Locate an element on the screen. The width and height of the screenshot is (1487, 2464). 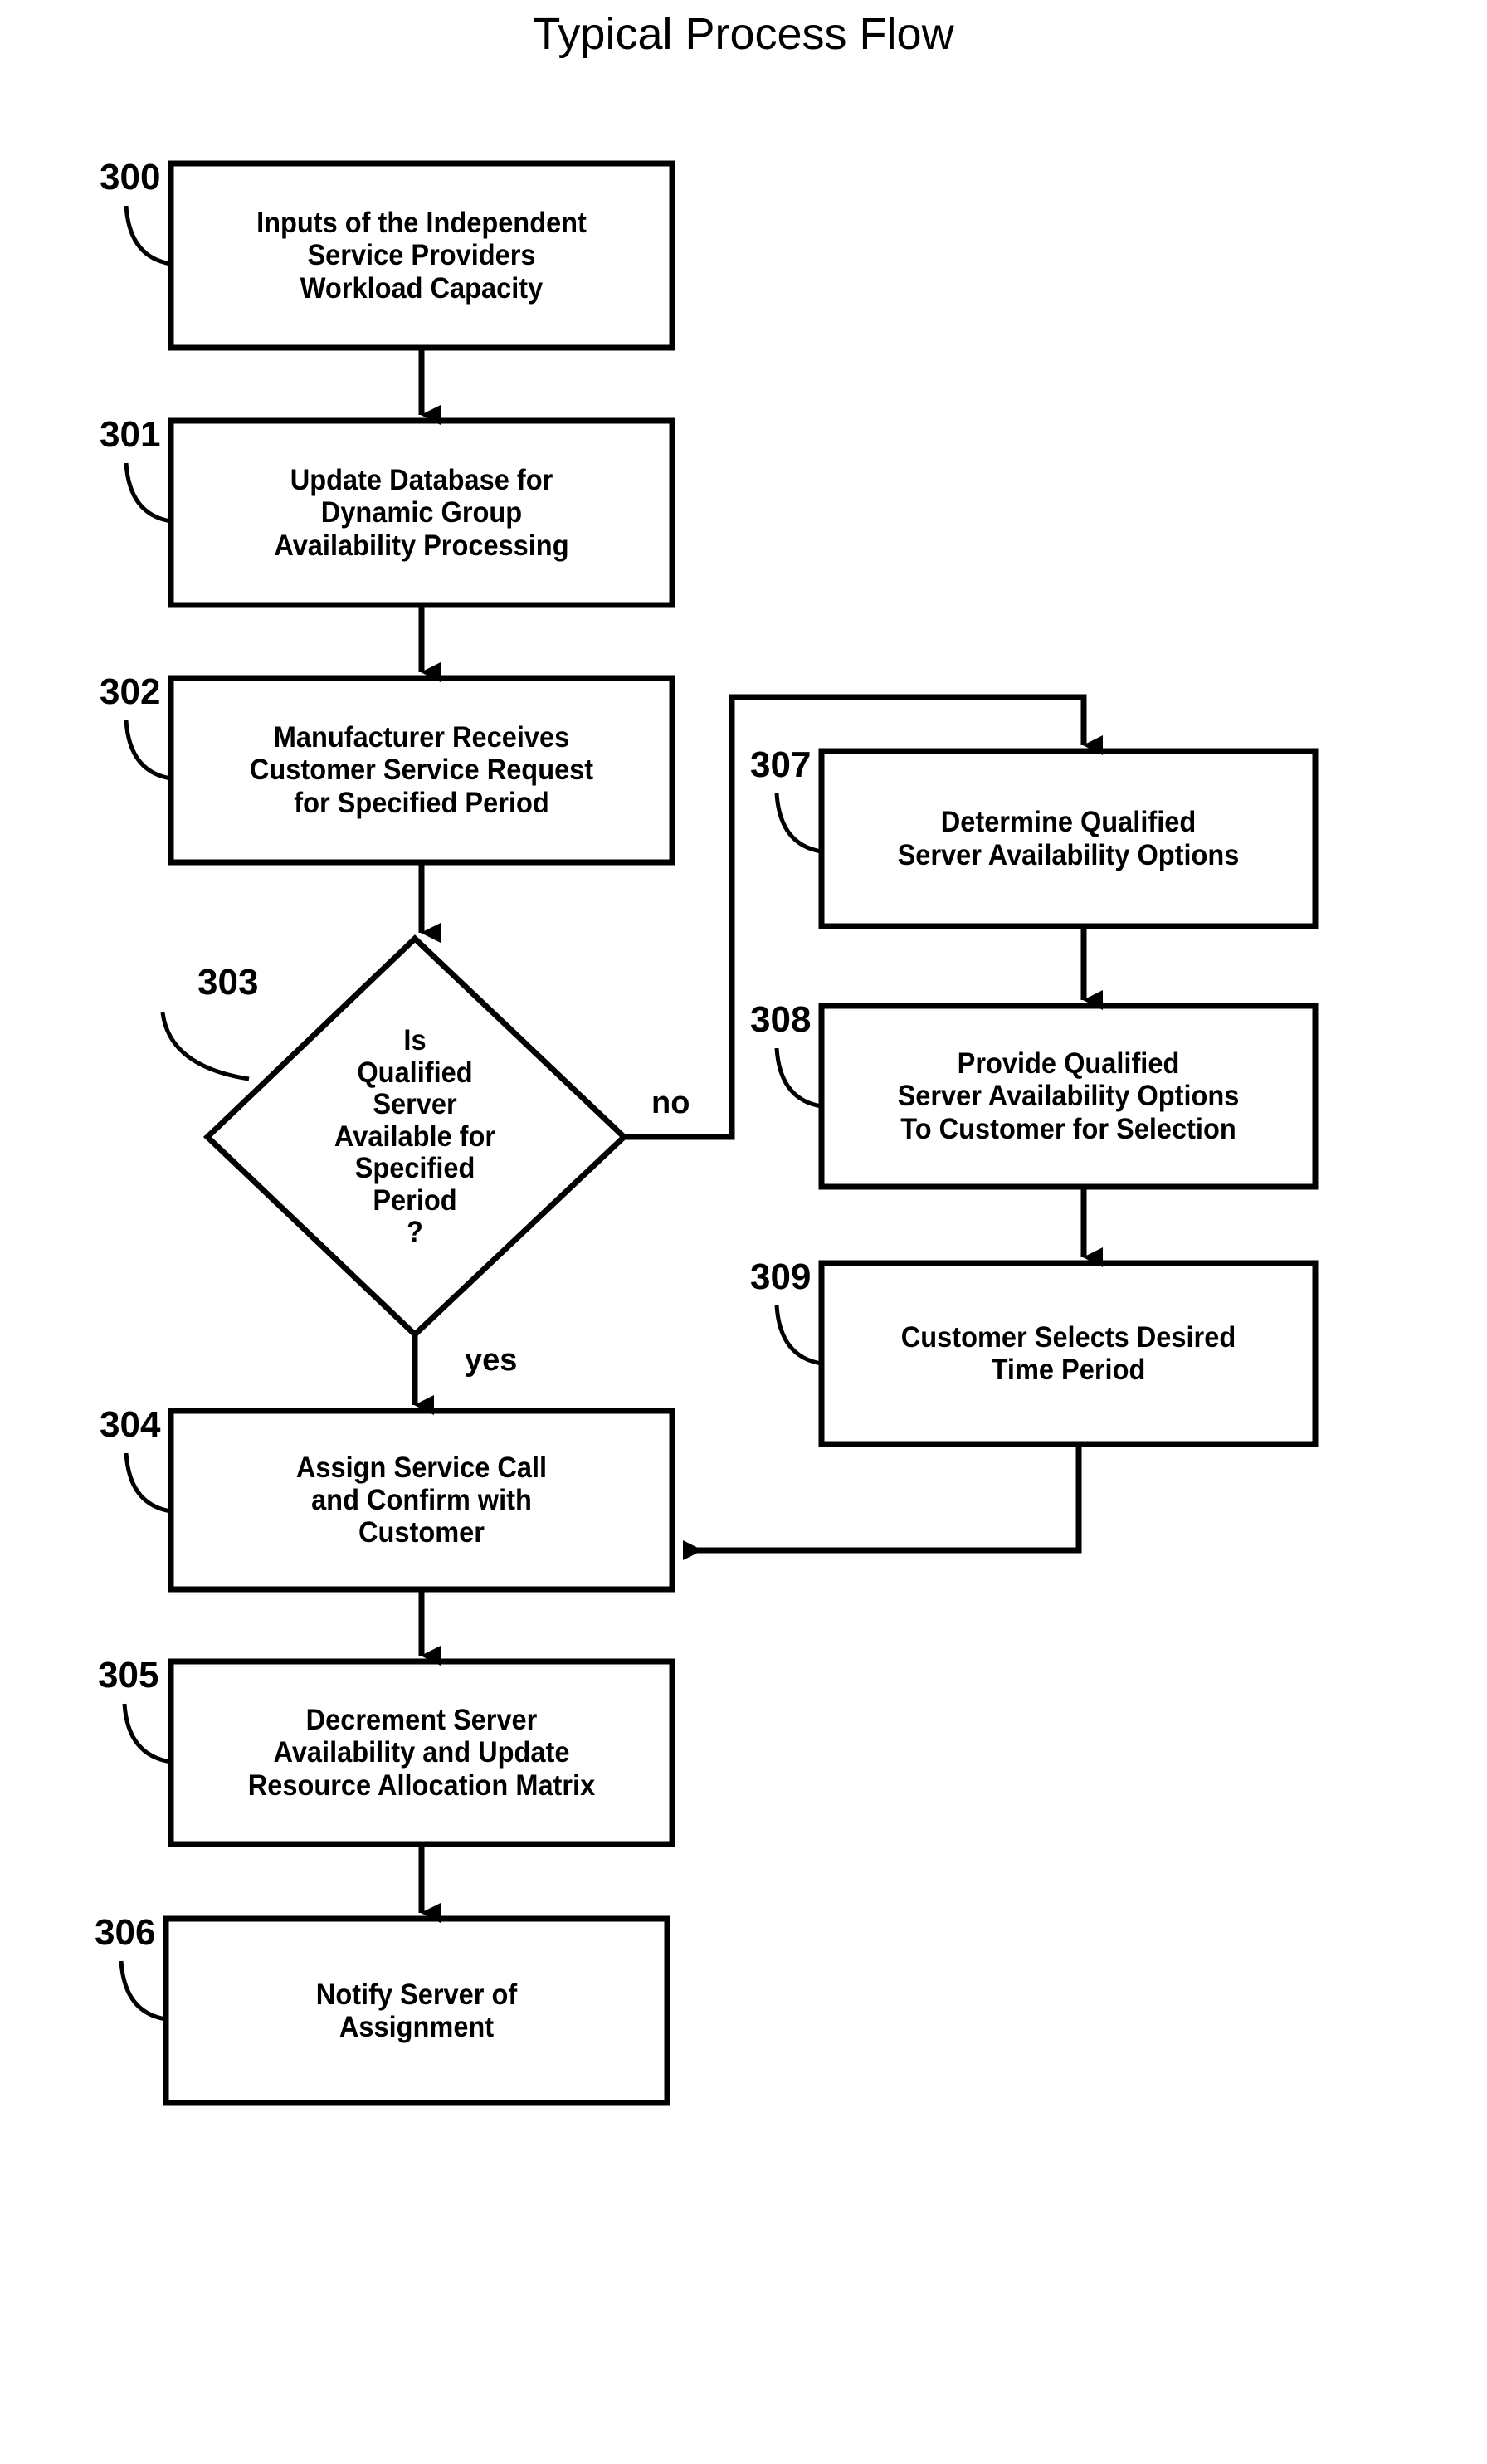
edge-309-304-feedback is located at coordinates (882, 1502).